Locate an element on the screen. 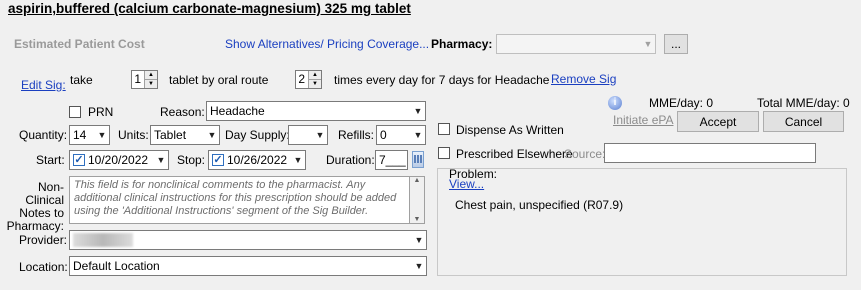  dispense-as-written-checkbox is located at coordinates (444, 130).